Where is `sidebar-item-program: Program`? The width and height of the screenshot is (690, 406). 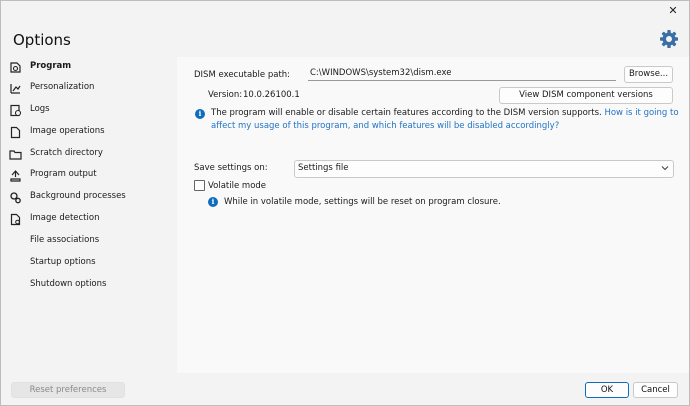 sidebar-item-program: Program is located at coordinates (89, 67).